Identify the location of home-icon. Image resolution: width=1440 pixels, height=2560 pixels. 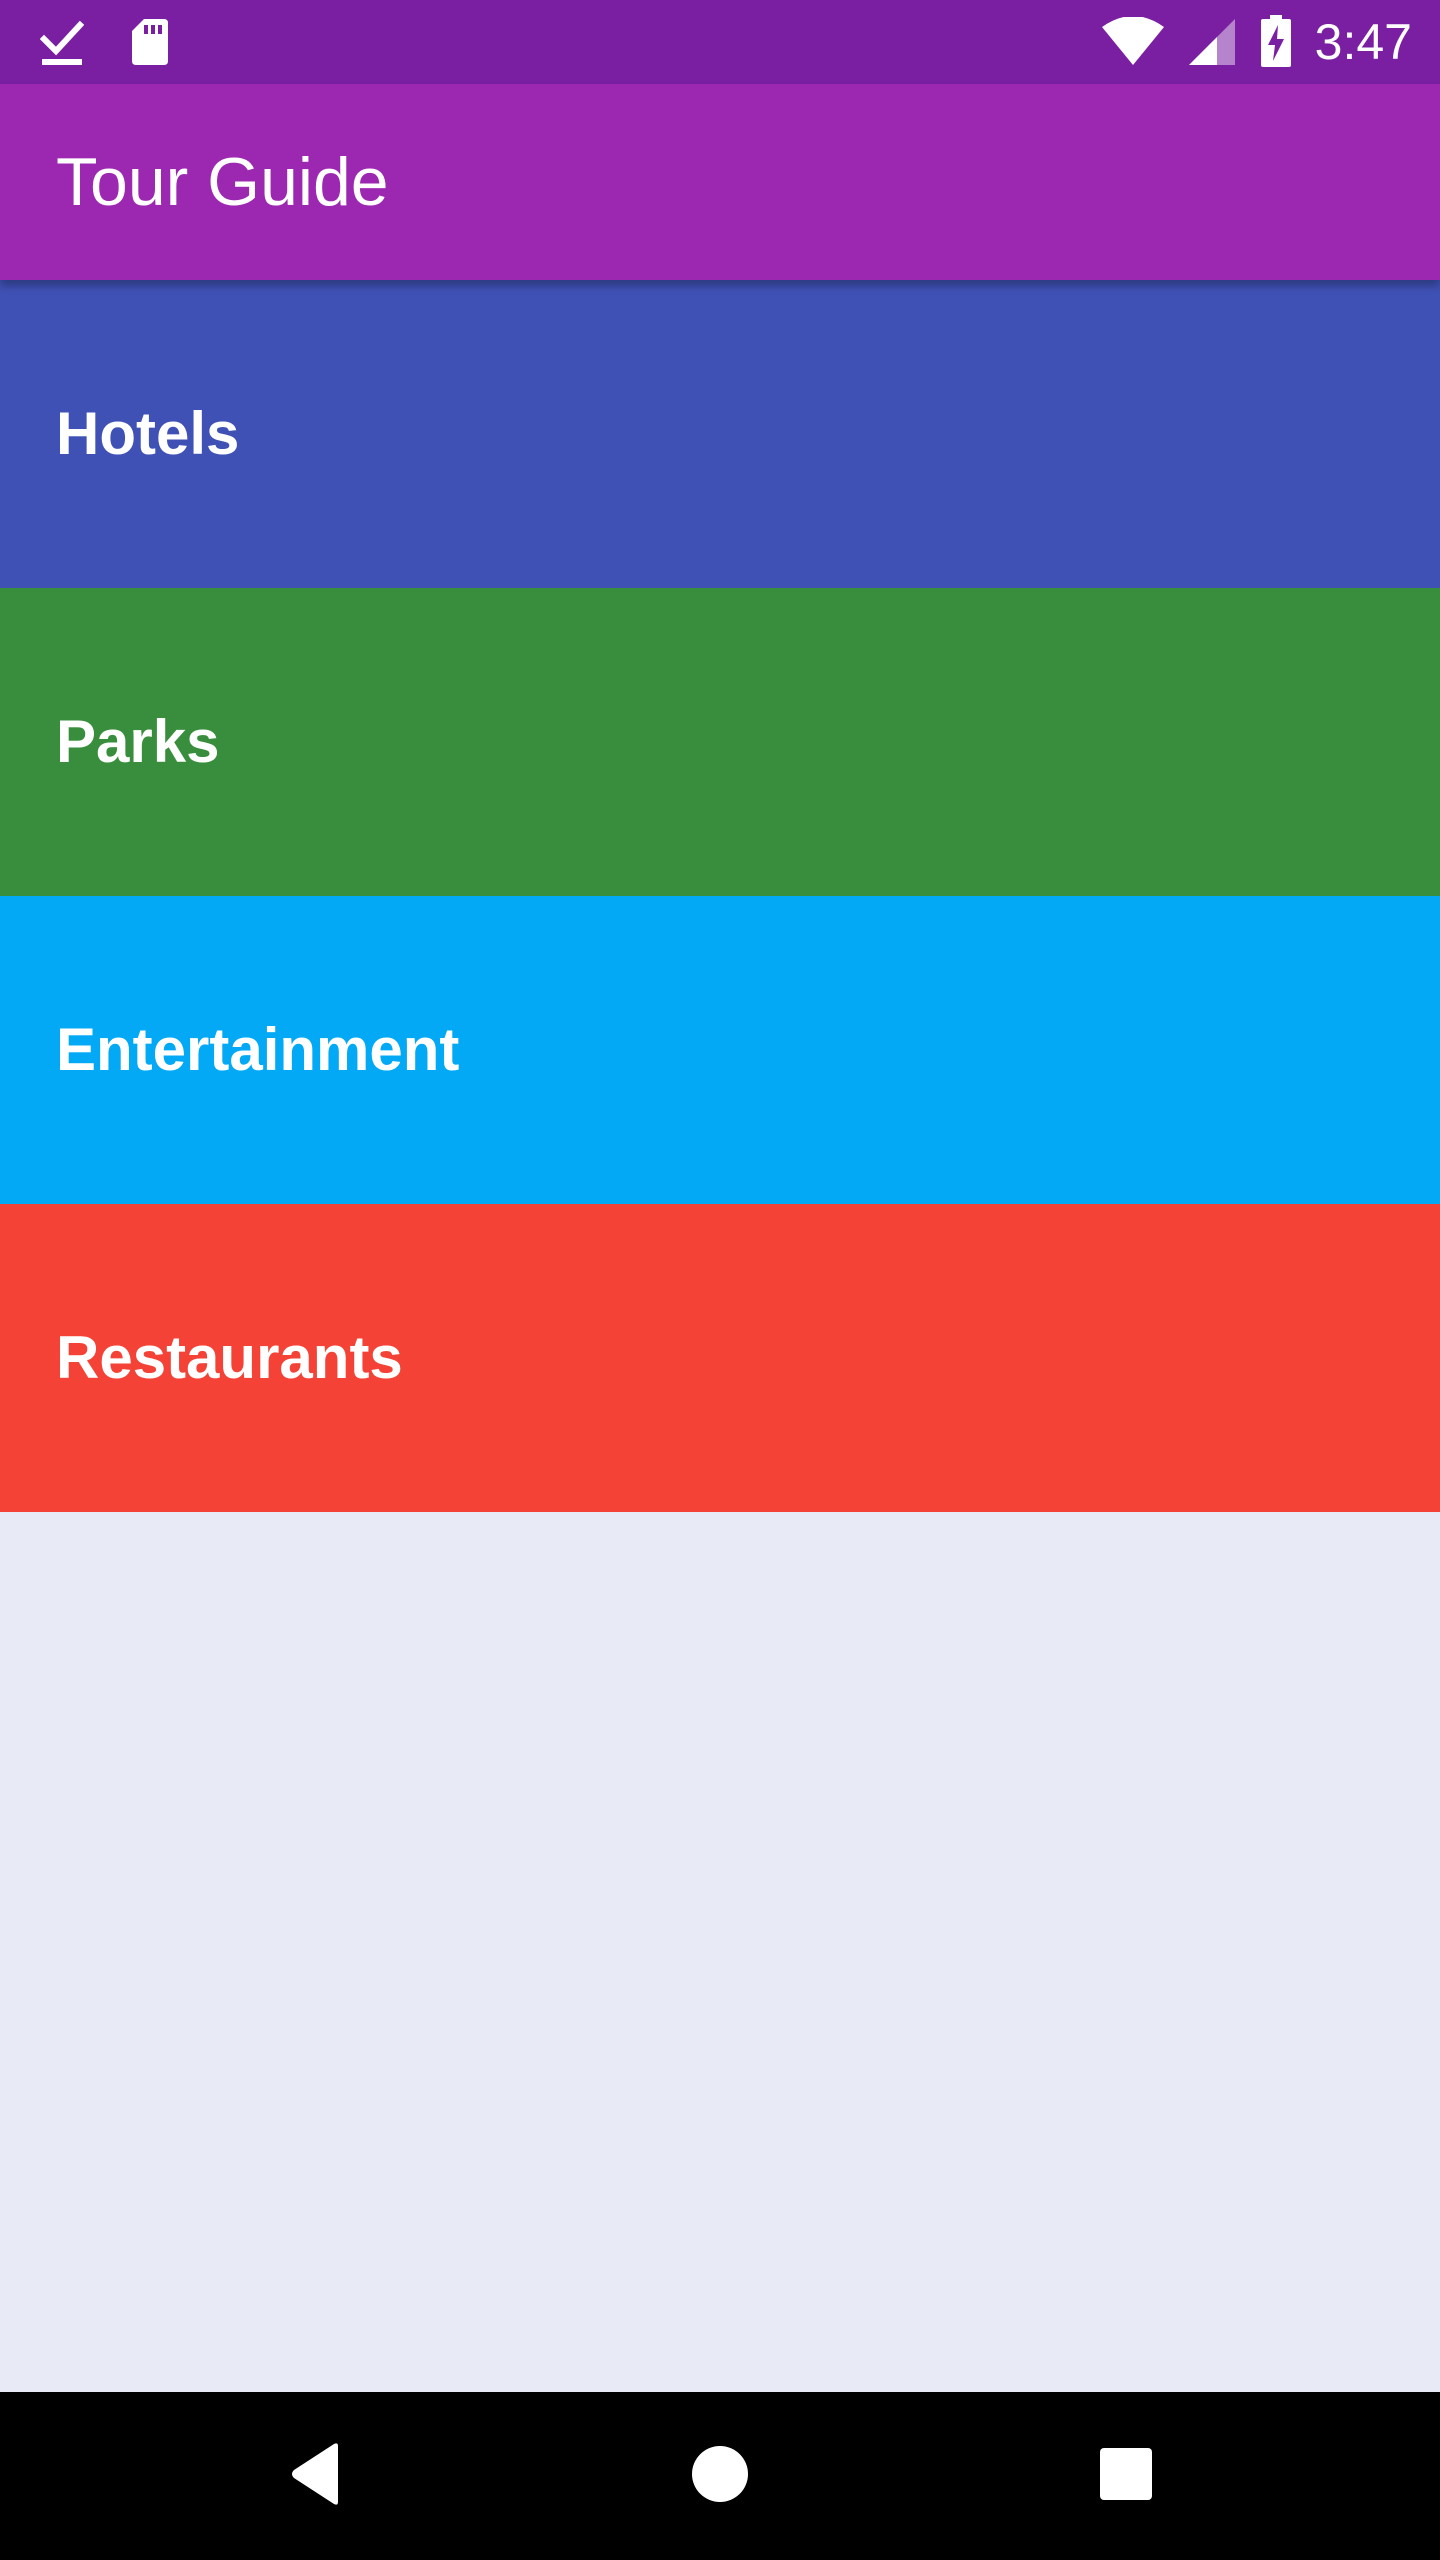
(720, 2476).